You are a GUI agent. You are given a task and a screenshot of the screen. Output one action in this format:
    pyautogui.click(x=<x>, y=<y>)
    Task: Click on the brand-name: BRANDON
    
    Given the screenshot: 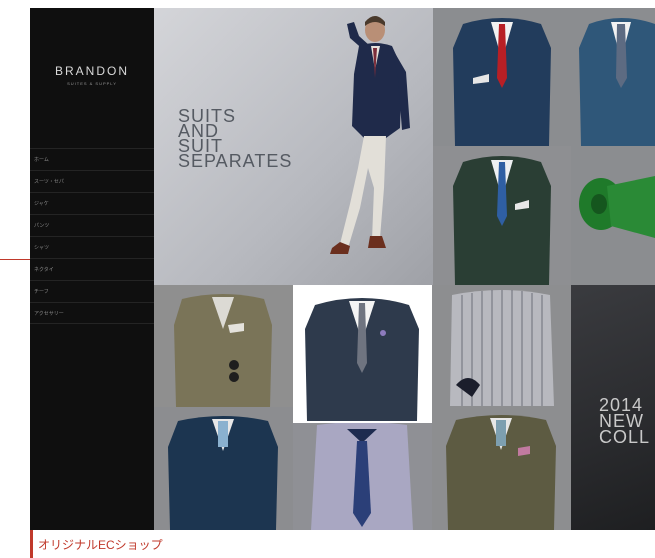 What is the action you would take?
    pyautogui.click(x=91, y=71)
    